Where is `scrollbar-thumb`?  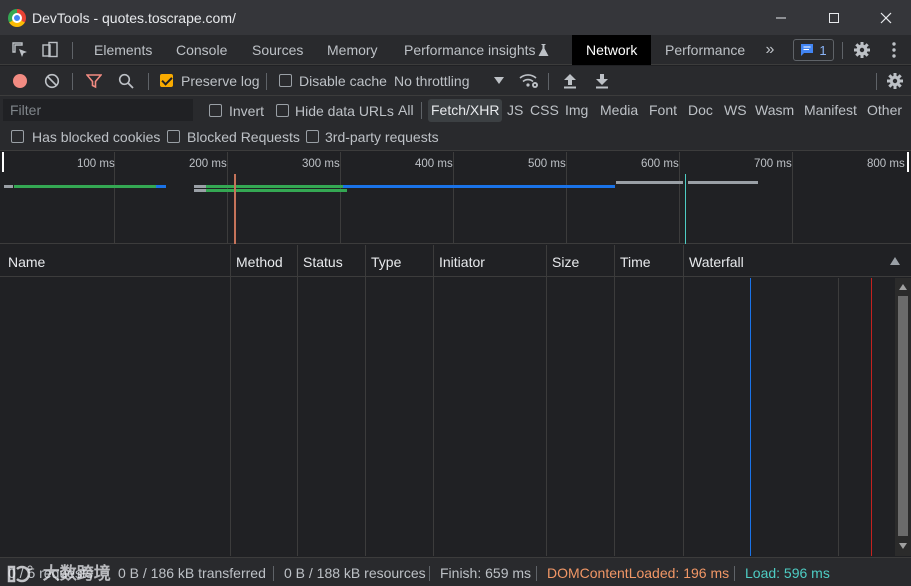
scrollbar-thumb is located at coordinates (903, 416).